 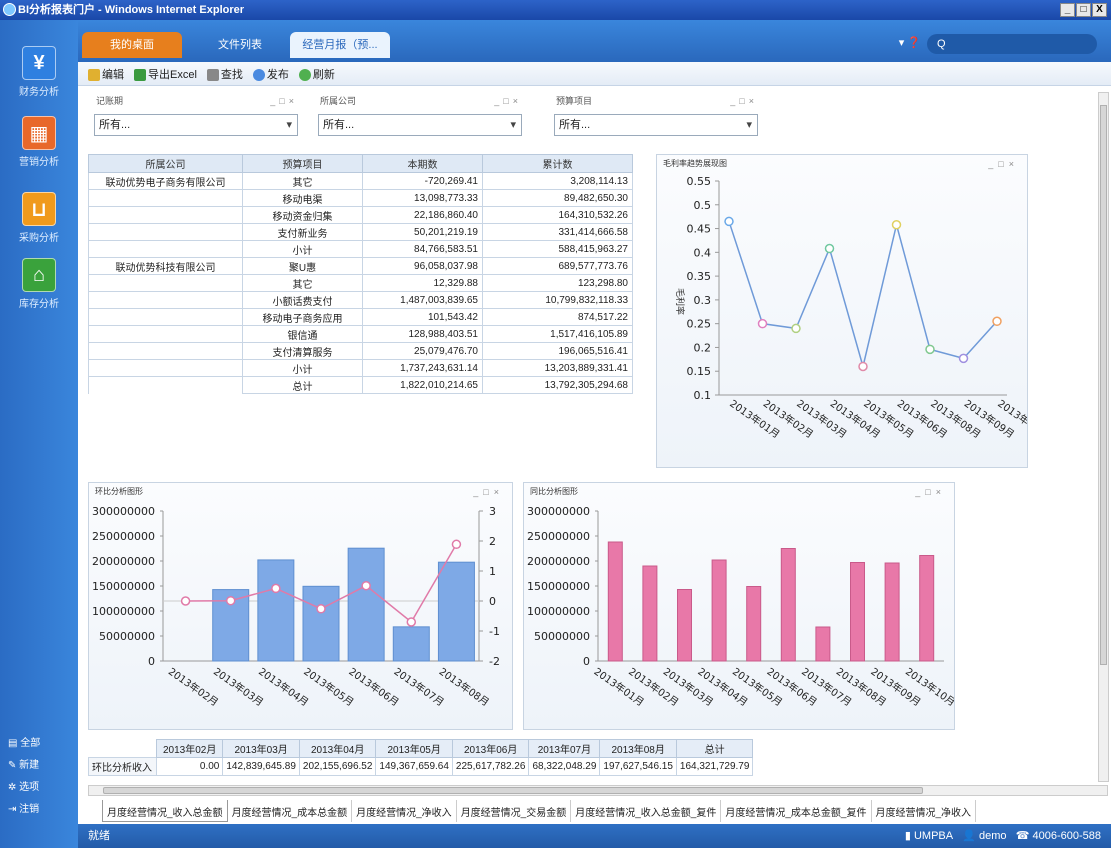 I want to click on publish-button: 发布, so click(x=270, y=74).